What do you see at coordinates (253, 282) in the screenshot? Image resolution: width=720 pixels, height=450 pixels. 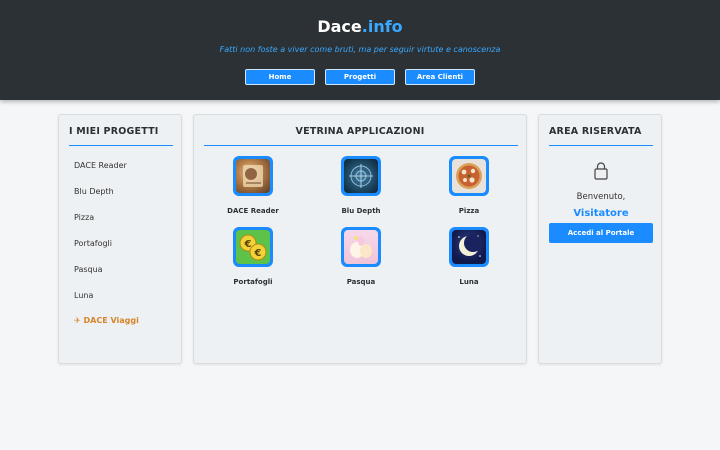 I see `app-label: Portafogli` at bounding box center [253, 282].